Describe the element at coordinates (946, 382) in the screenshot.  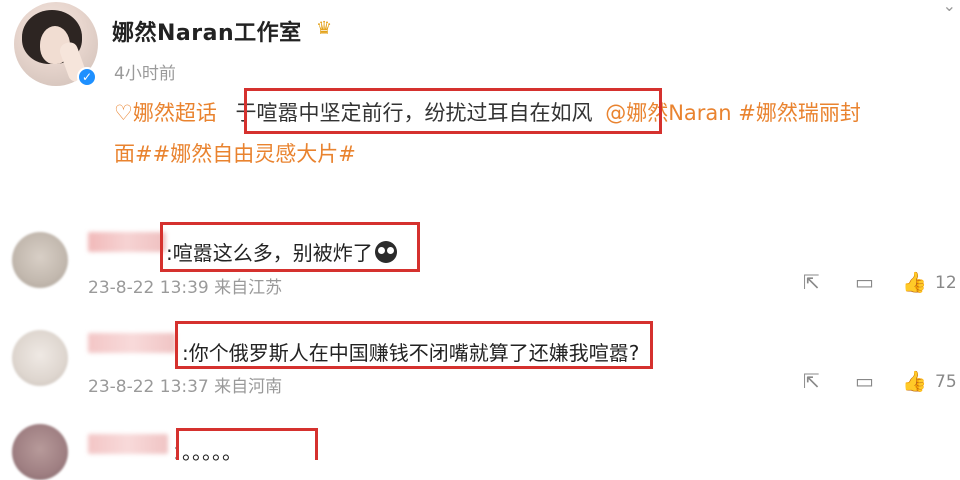
I see `like-count: 75` at that location.